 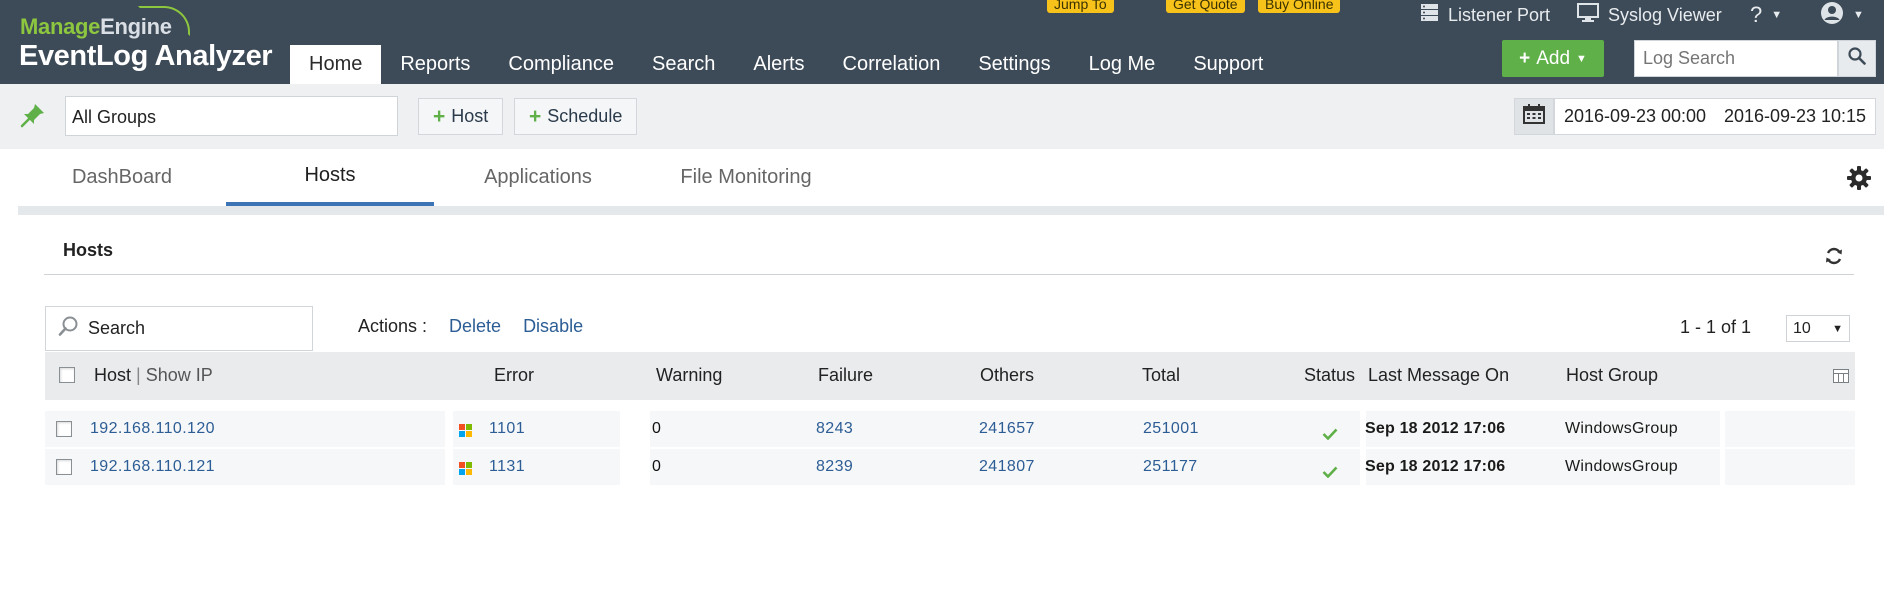 What do you see at coordinates (88, 250) in the screenshot?
I see `panel-title: Hosts` at bounding box center [88, 250].